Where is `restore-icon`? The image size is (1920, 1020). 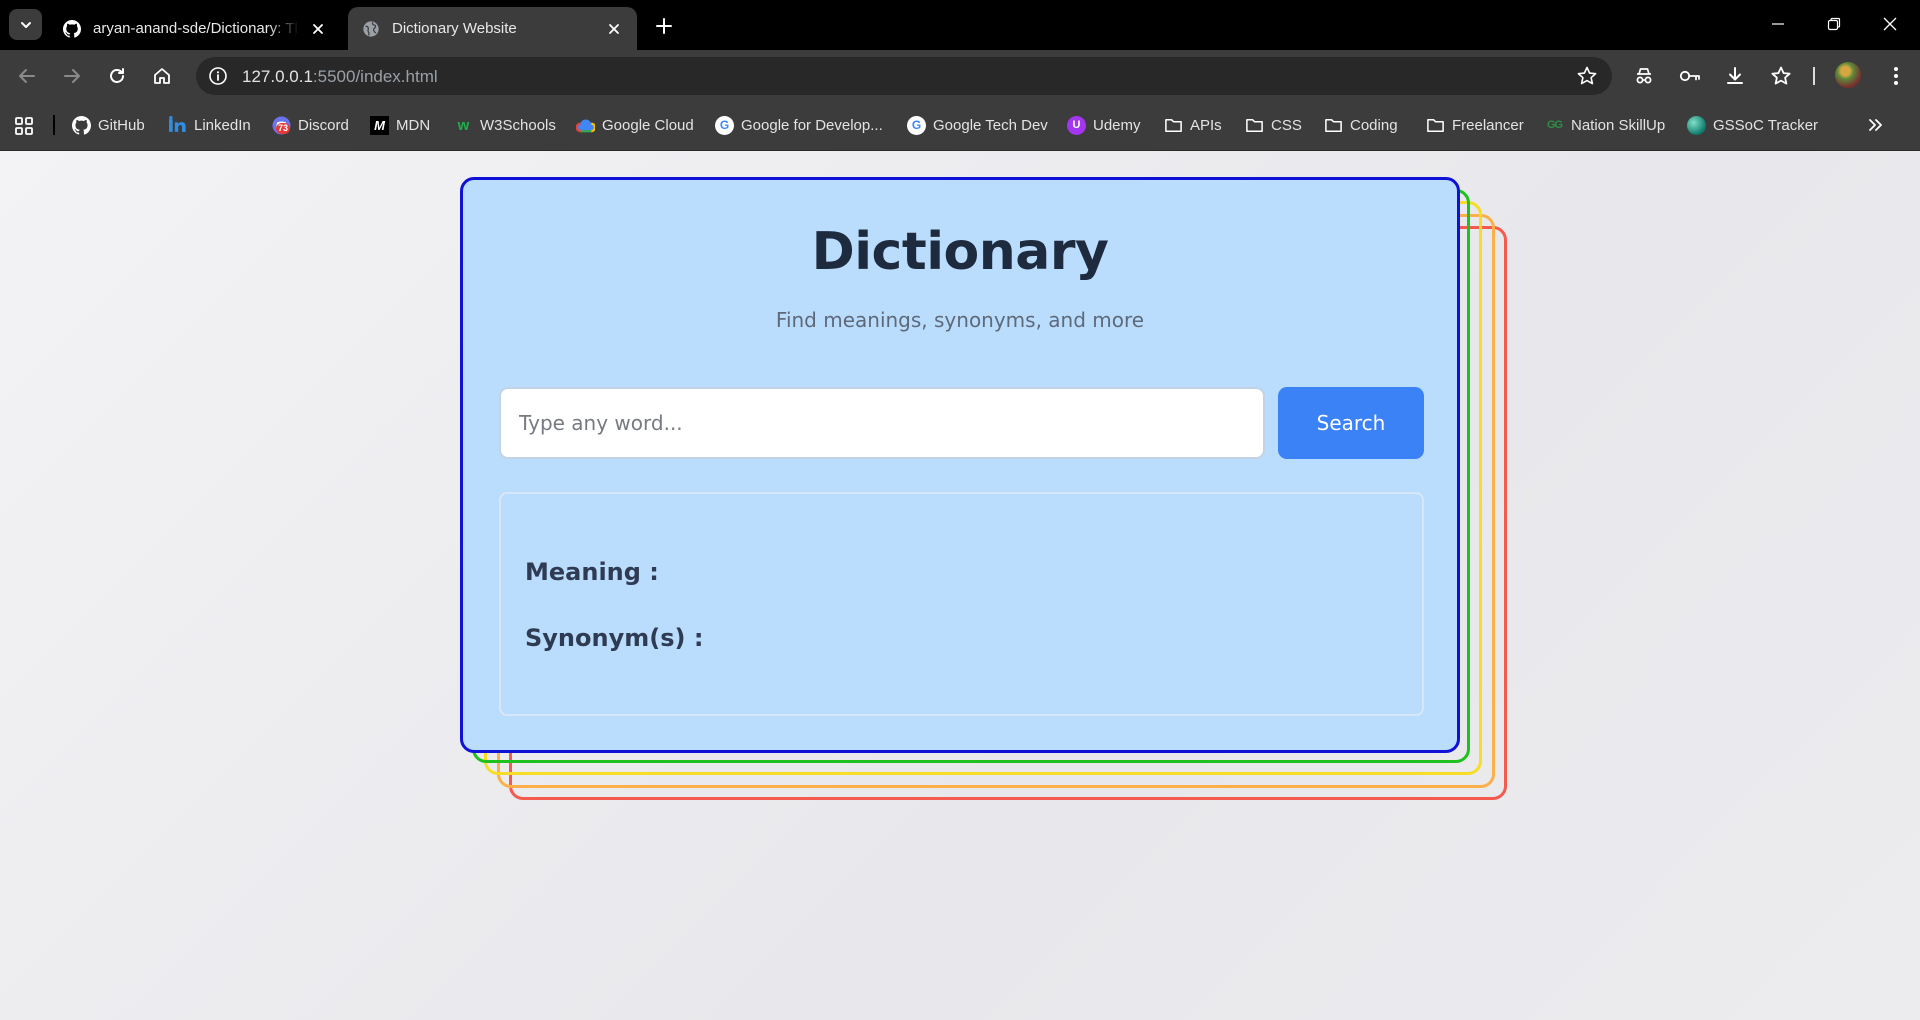
restore-icon is located at coordinates (1834, 24).